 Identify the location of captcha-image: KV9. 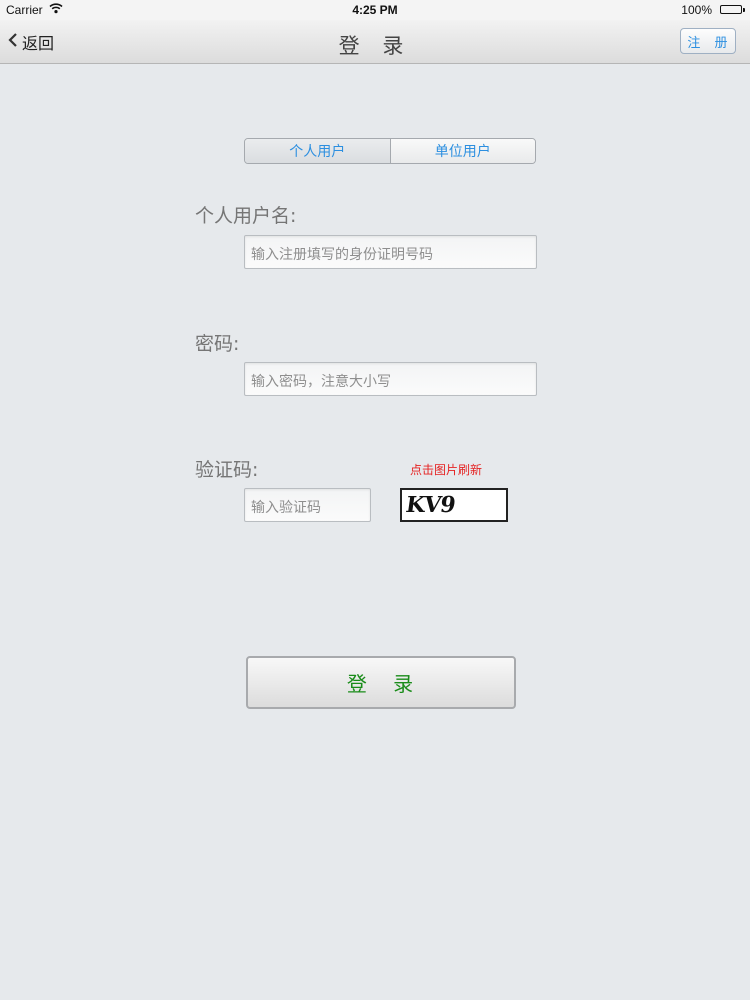
(454, 505).